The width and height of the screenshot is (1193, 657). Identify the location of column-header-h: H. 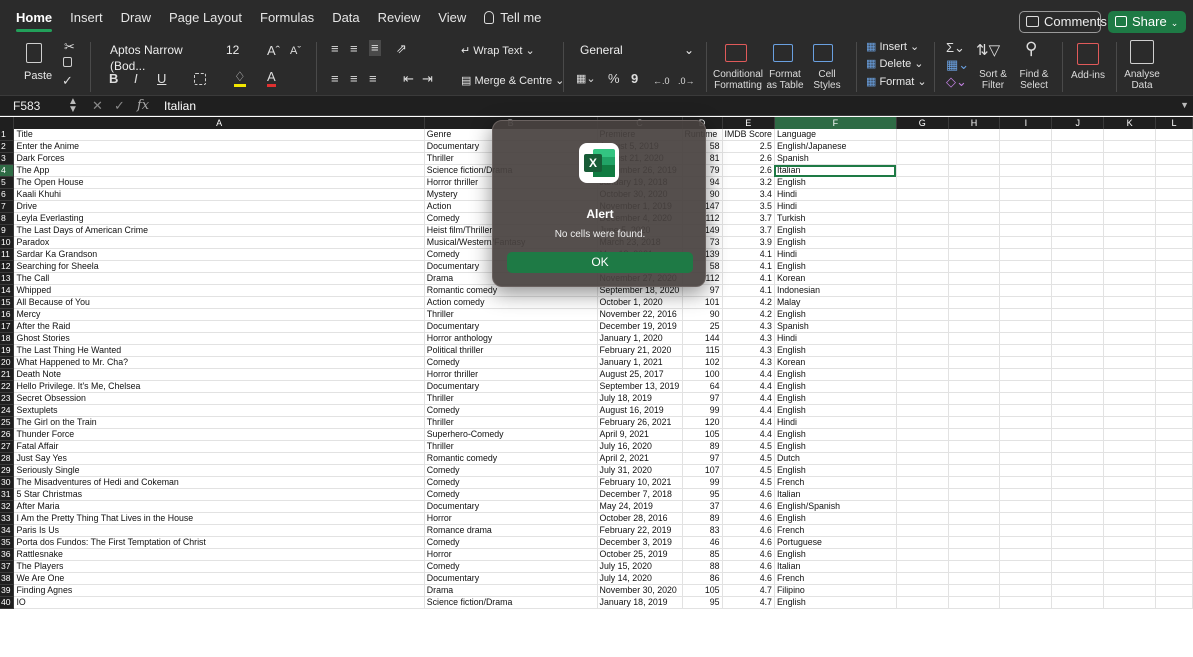
(974, 123).